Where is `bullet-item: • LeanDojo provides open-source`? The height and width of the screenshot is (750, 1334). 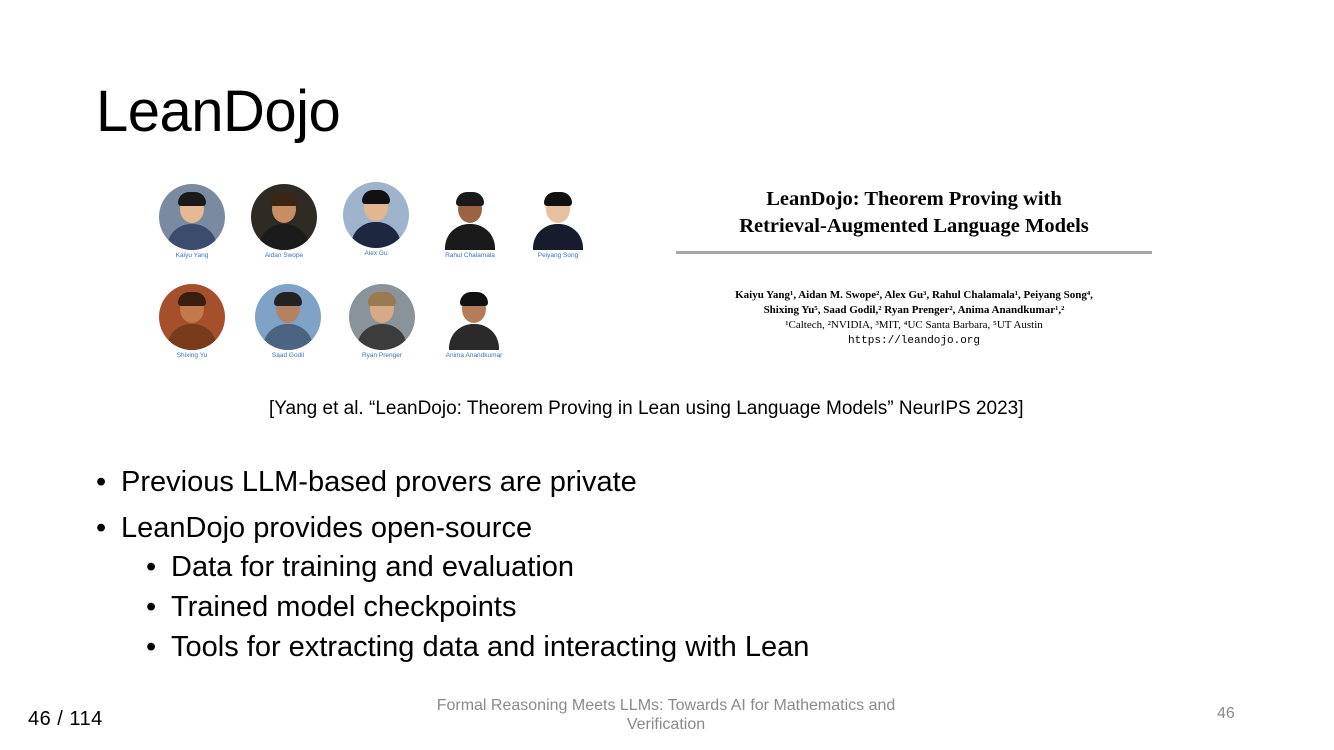
bullet-item: • LeanDojo provides open-source is located at coordinates (452, 528).